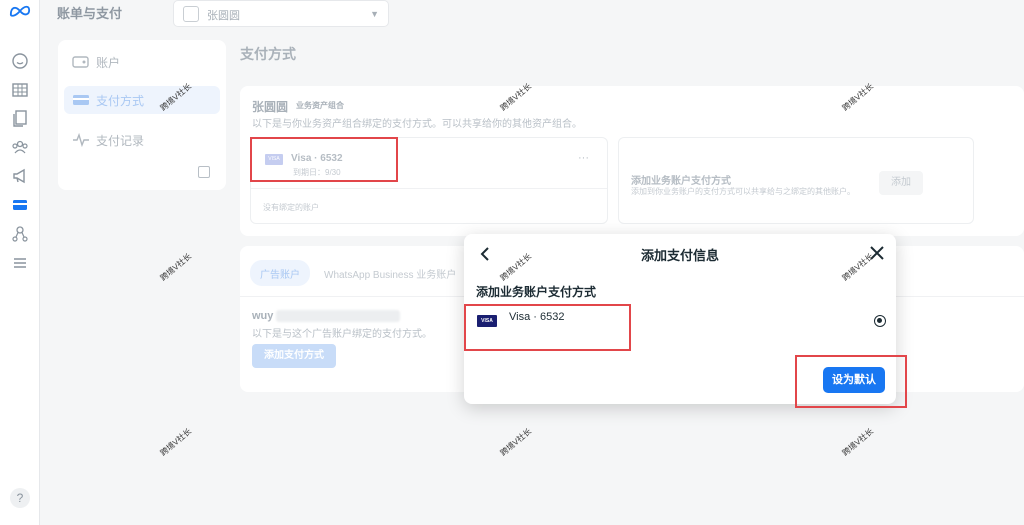 The width and height of the screenshot is (1024, 525). What do you see at coordinates (120, 140) in the screenshot?
I see `sidenav-label: 支付记录` at bounding box center [120, 140].